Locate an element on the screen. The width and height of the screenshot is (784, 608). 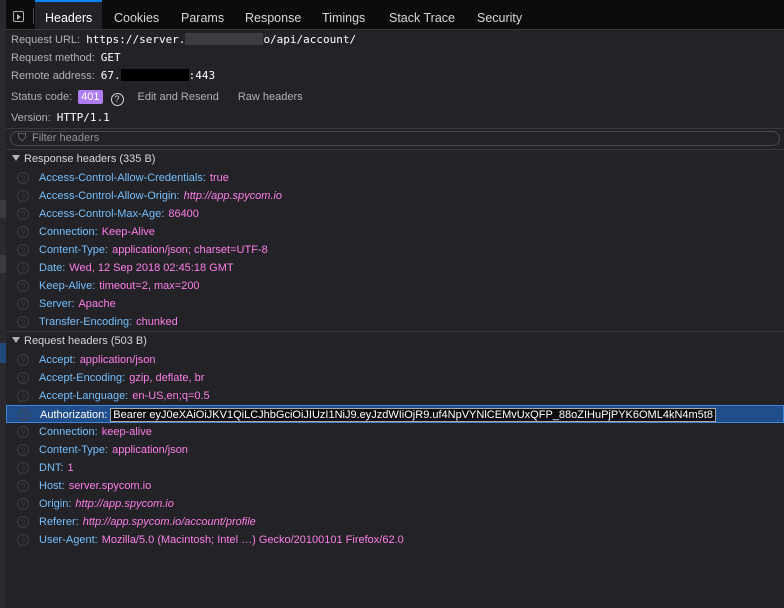
header-row: ? Origin: http://app.spycom.io is located at coordinates (395, 504).